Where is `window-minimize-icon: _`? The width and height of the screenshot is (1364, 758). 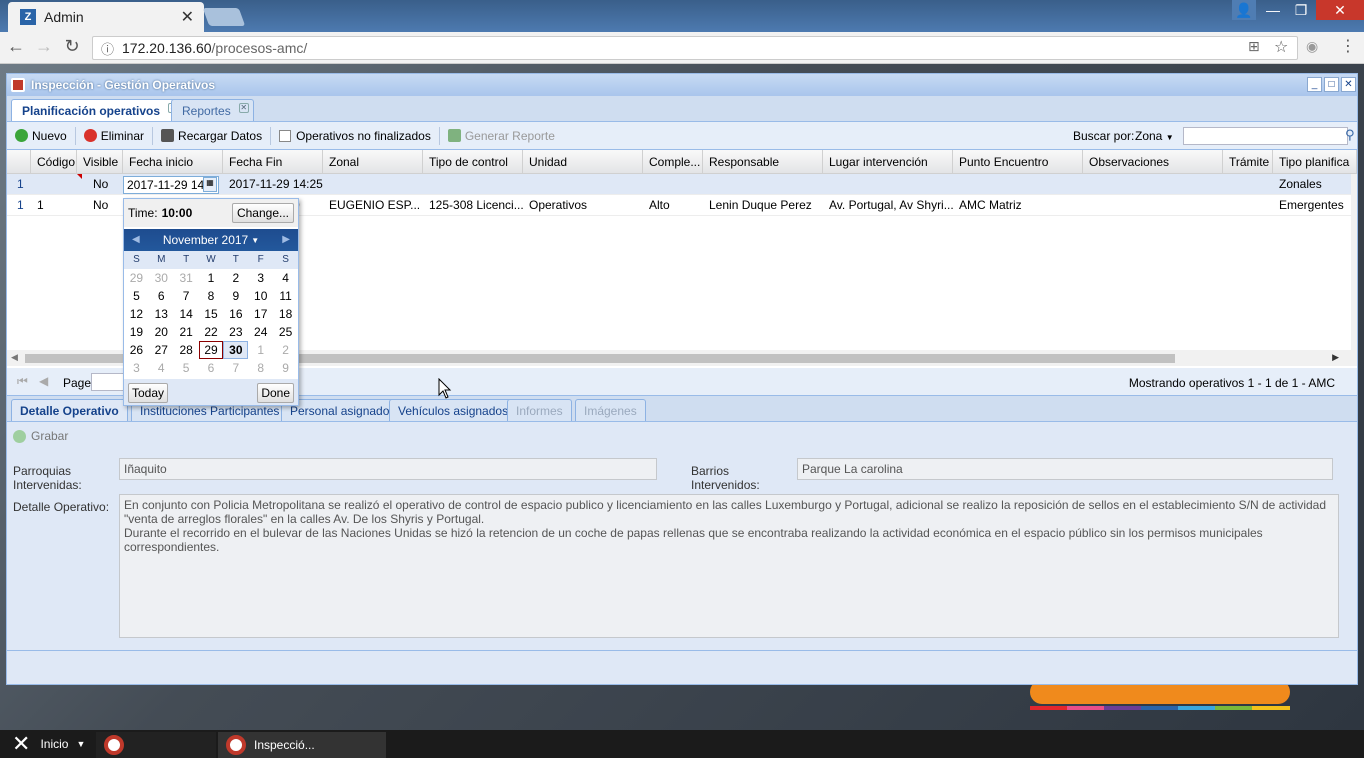 window-minimize-icon: _ is located at coordinates (1314, 84).